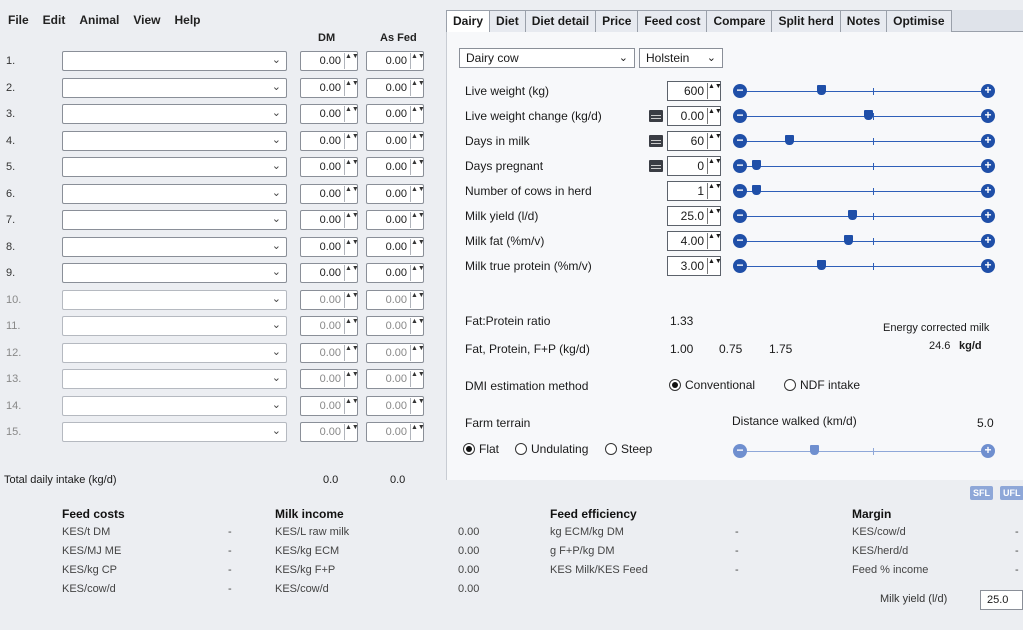 This screenshot has height=630, width=1023. I want to click on breed-dropdown: Holstein ⌄, so click(681, 58).